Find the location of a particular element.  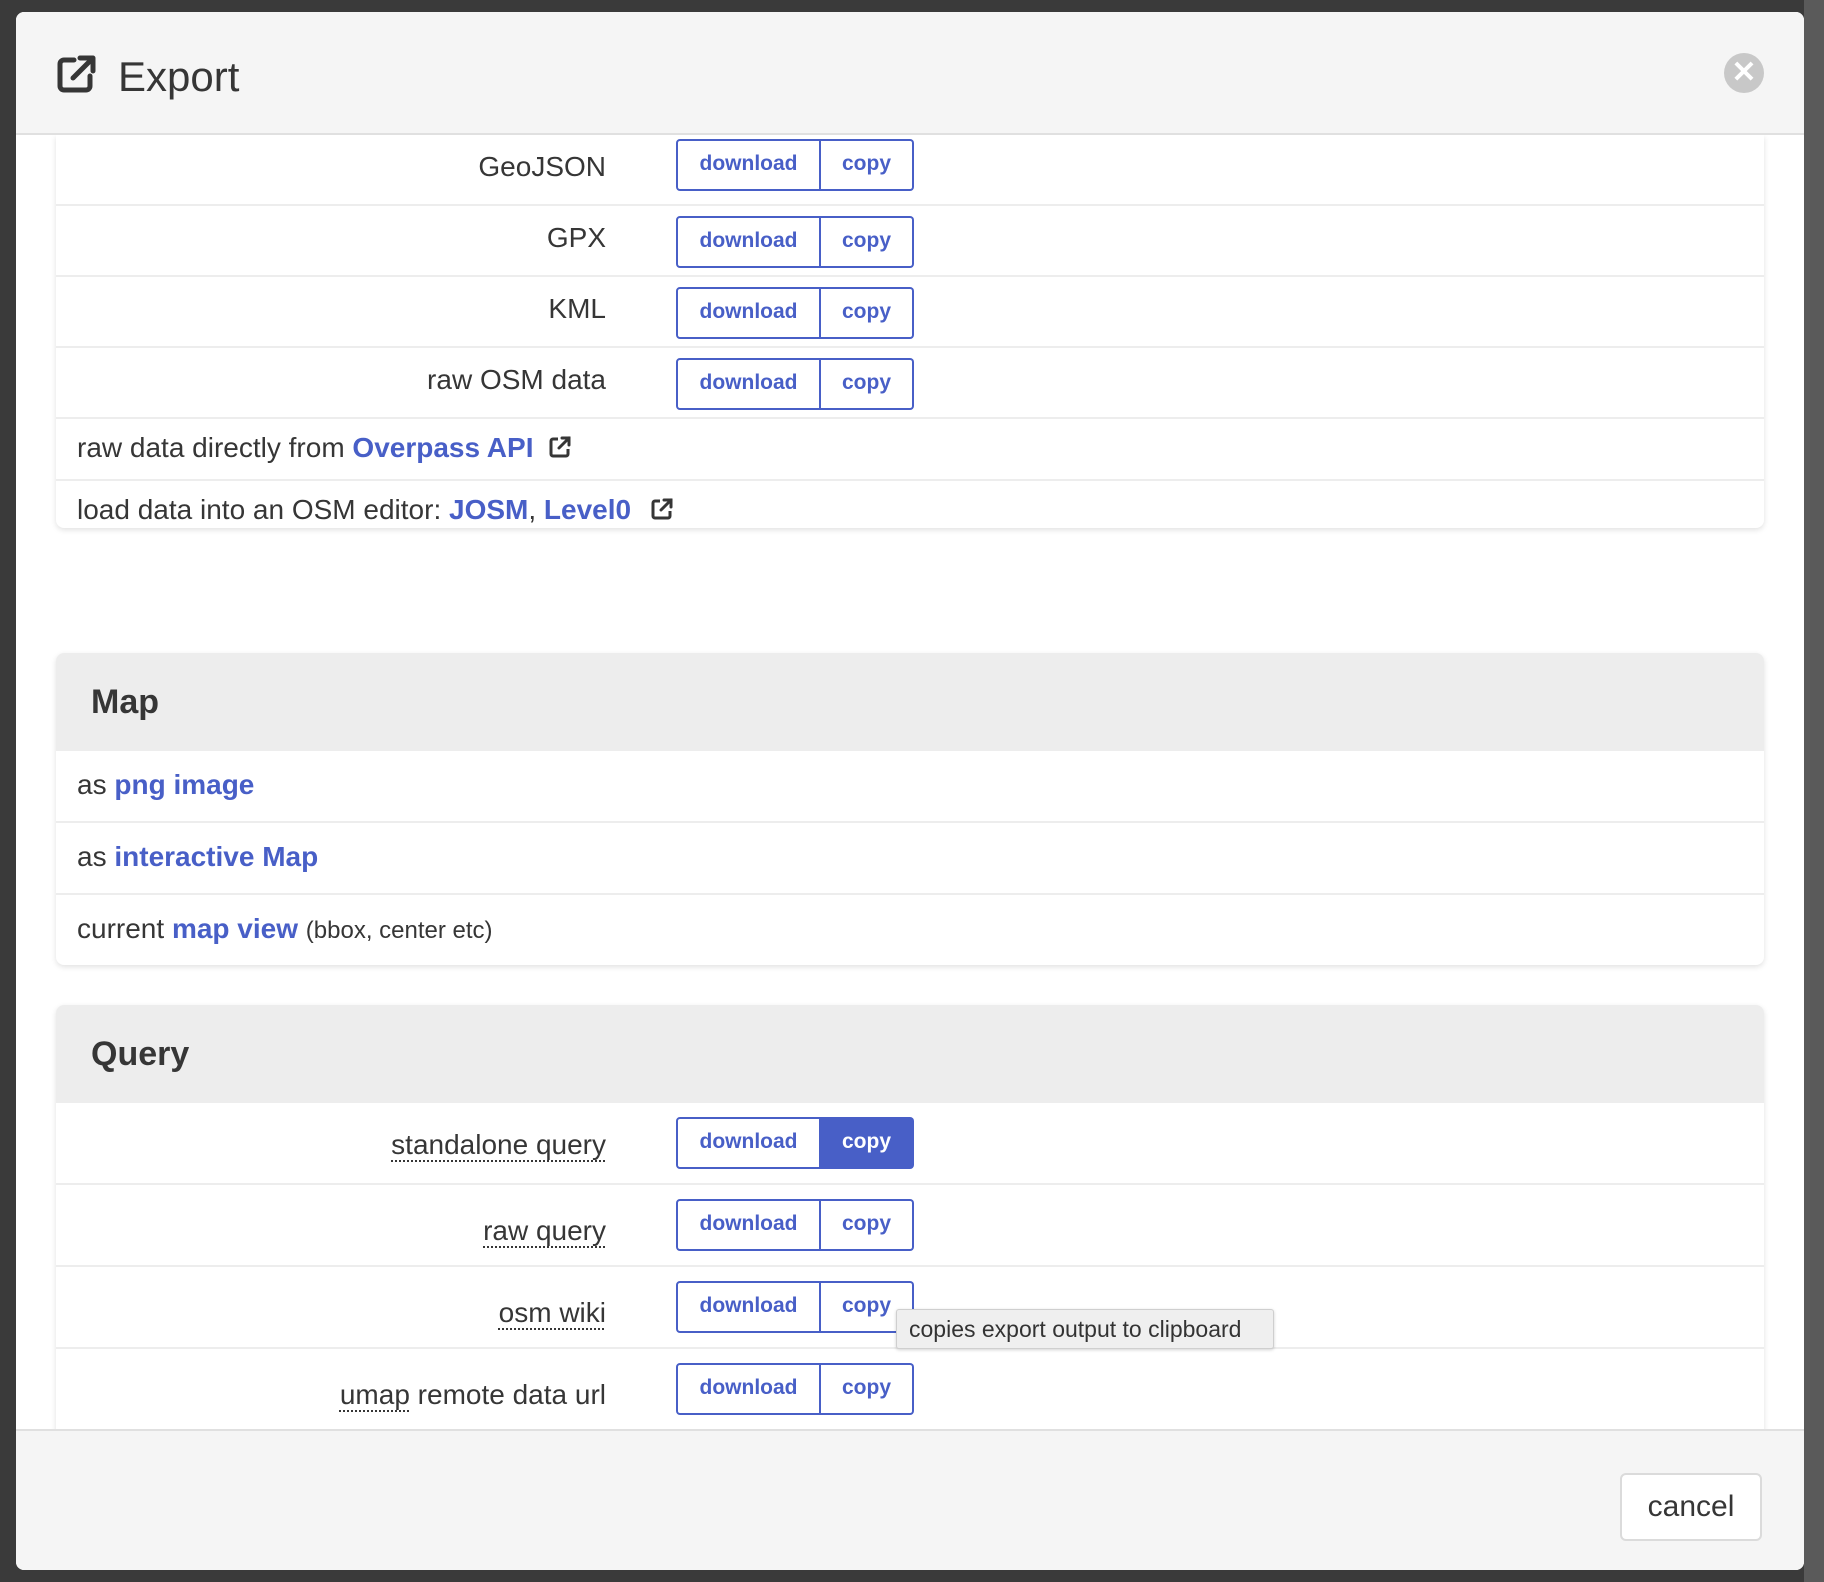

copy-tooltip: copies export output to clipboard is located at coordinates (1085, 1329).